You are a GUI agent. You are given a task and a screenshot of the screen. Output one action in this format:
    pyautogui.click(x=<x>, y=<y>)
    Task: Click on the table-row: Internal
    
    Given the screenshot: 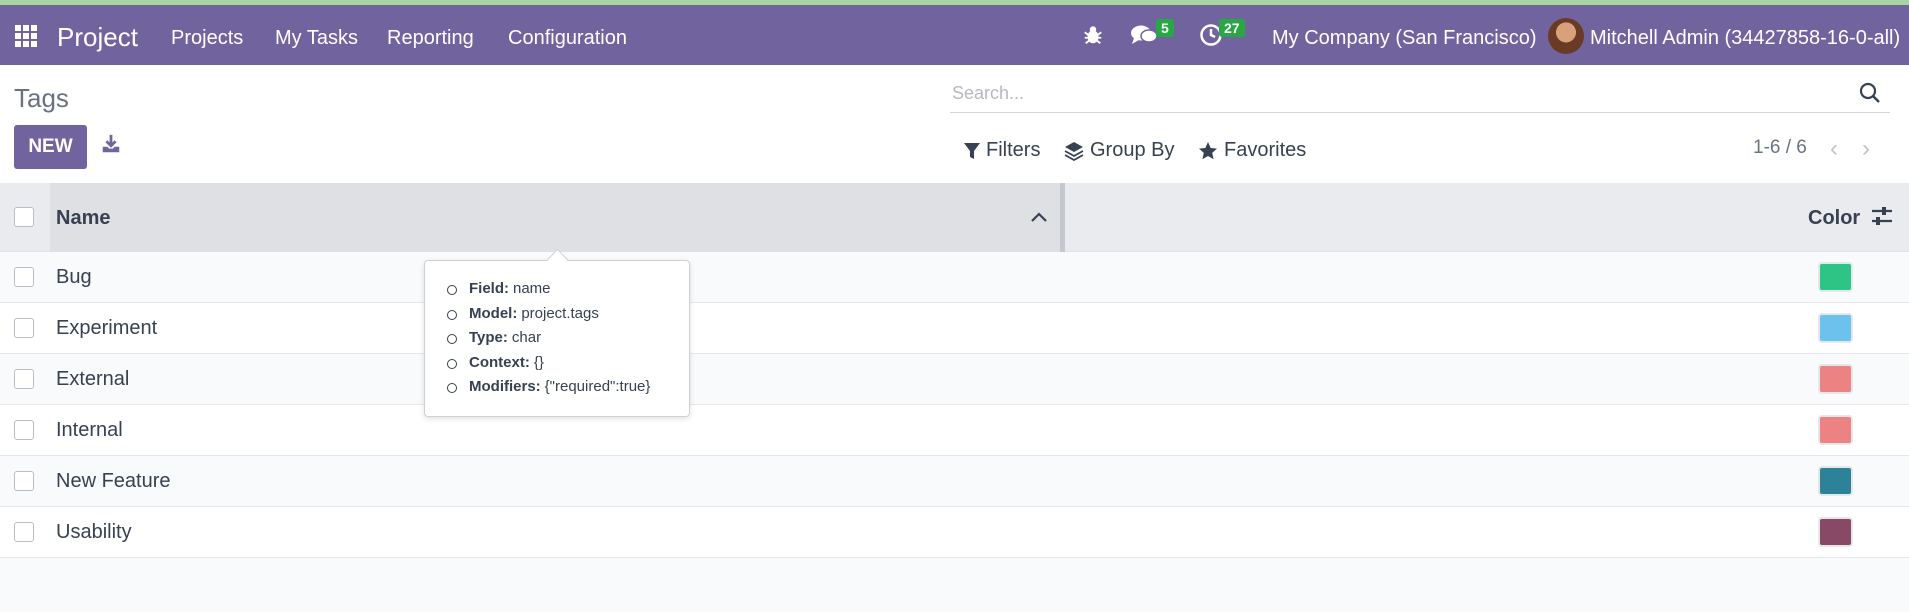 What is the action you would take?
    pyautogui.click(x=954, y=430)
    